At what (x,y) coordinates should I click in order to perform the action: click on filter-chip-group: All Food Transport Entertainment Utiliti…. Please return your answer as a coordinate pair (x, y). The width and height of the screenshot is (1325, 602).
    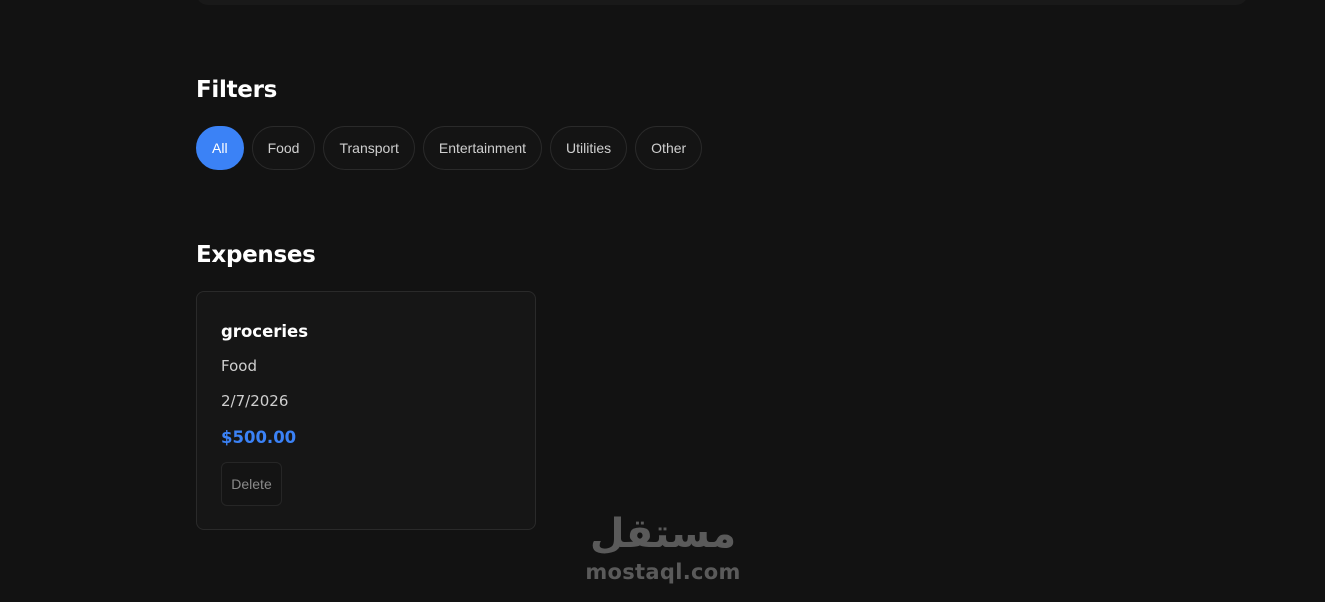
    Looking at the image, I should click on (449, 148).